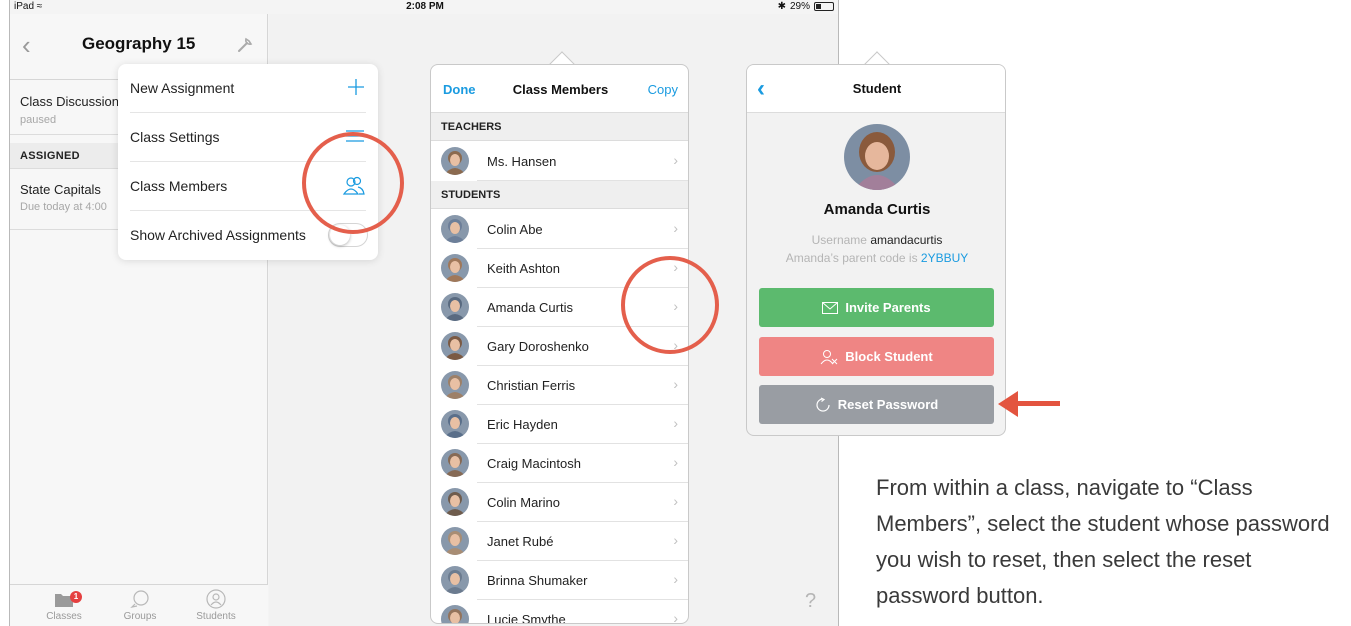 The image size is (1351, 626). I want to click on section-label: TEACHERS, so click(471, 127).